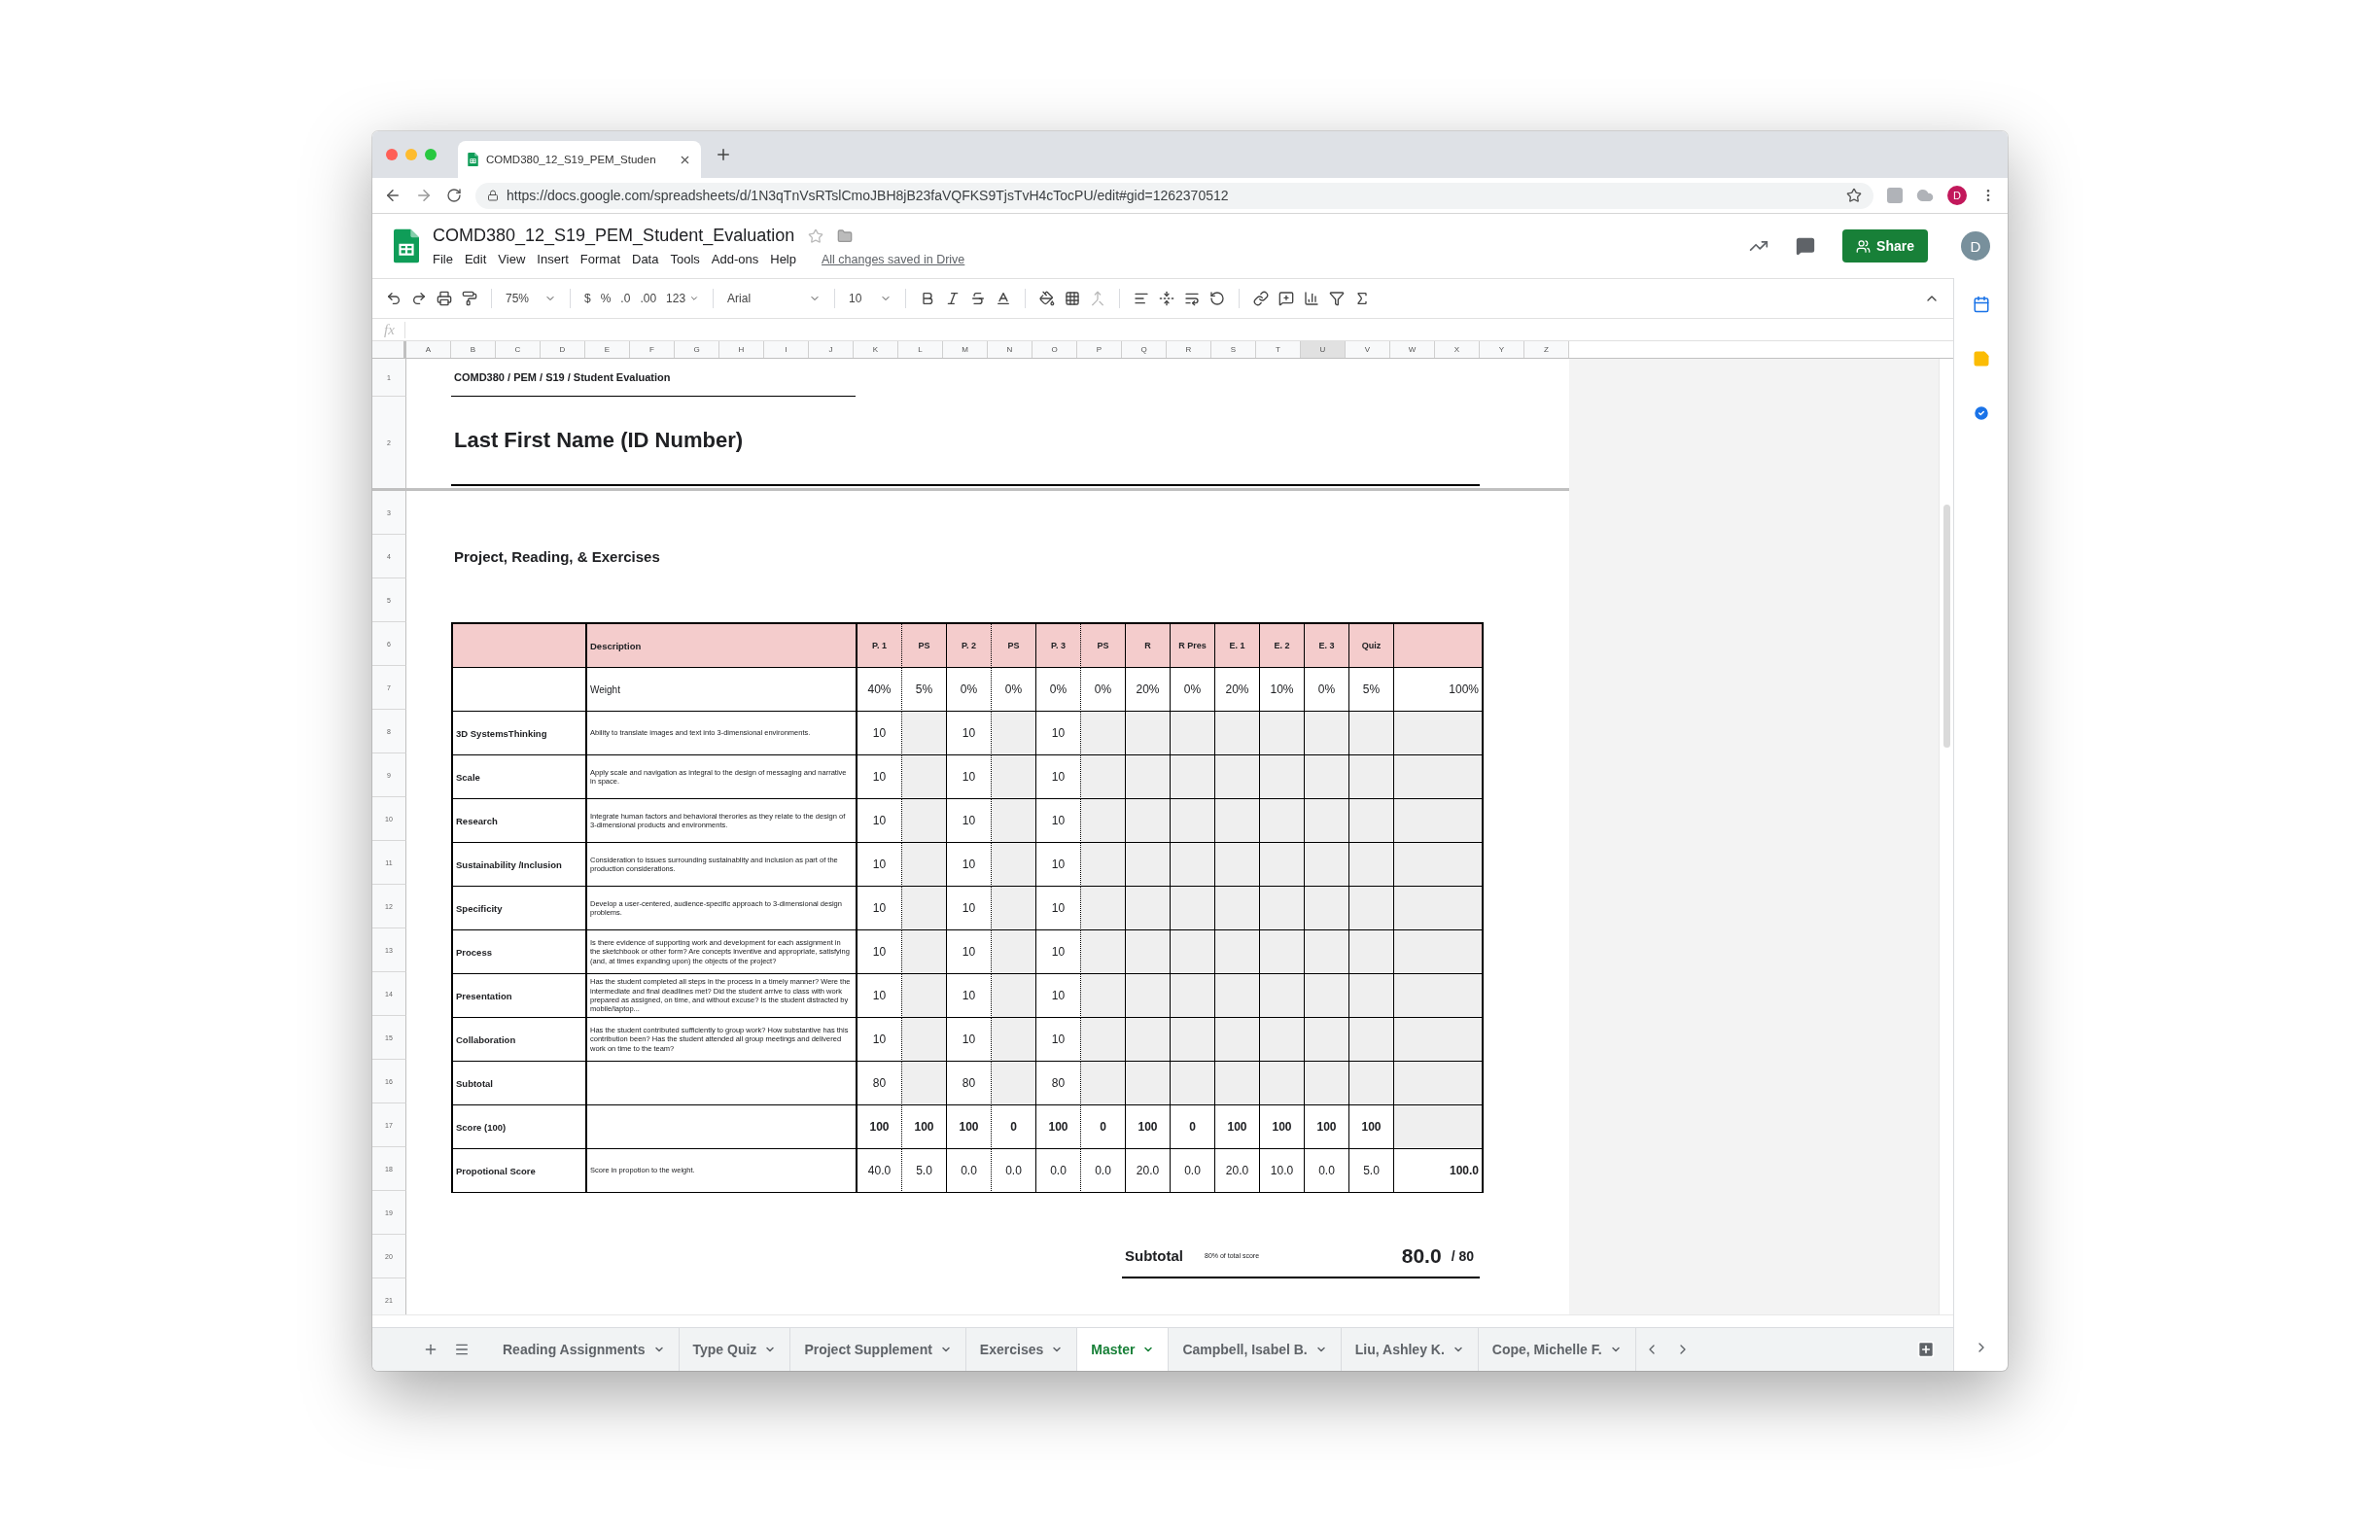 The width and height of the screenshot is (2380, 1540). What do you see at coordinates (870, 298) in the screenshot?
I see `font-size-dropdown: 10` at bounding box center [870, 298].